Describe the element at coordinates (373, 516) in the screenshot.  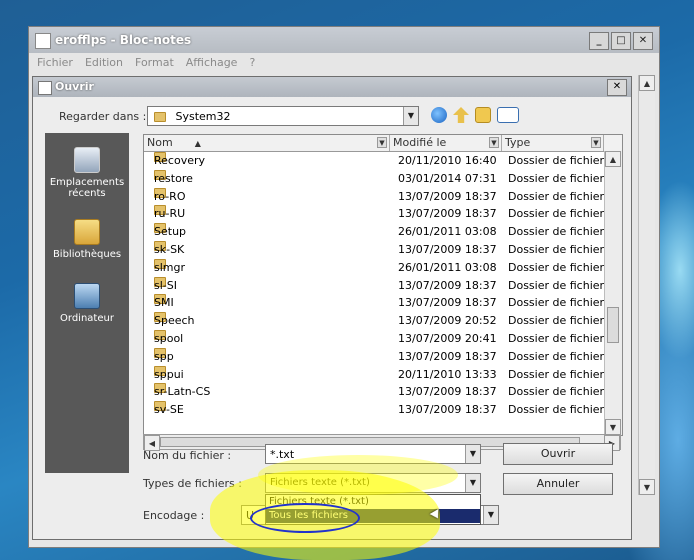
I see `option-all-files: Tous les fichiers` at that location.